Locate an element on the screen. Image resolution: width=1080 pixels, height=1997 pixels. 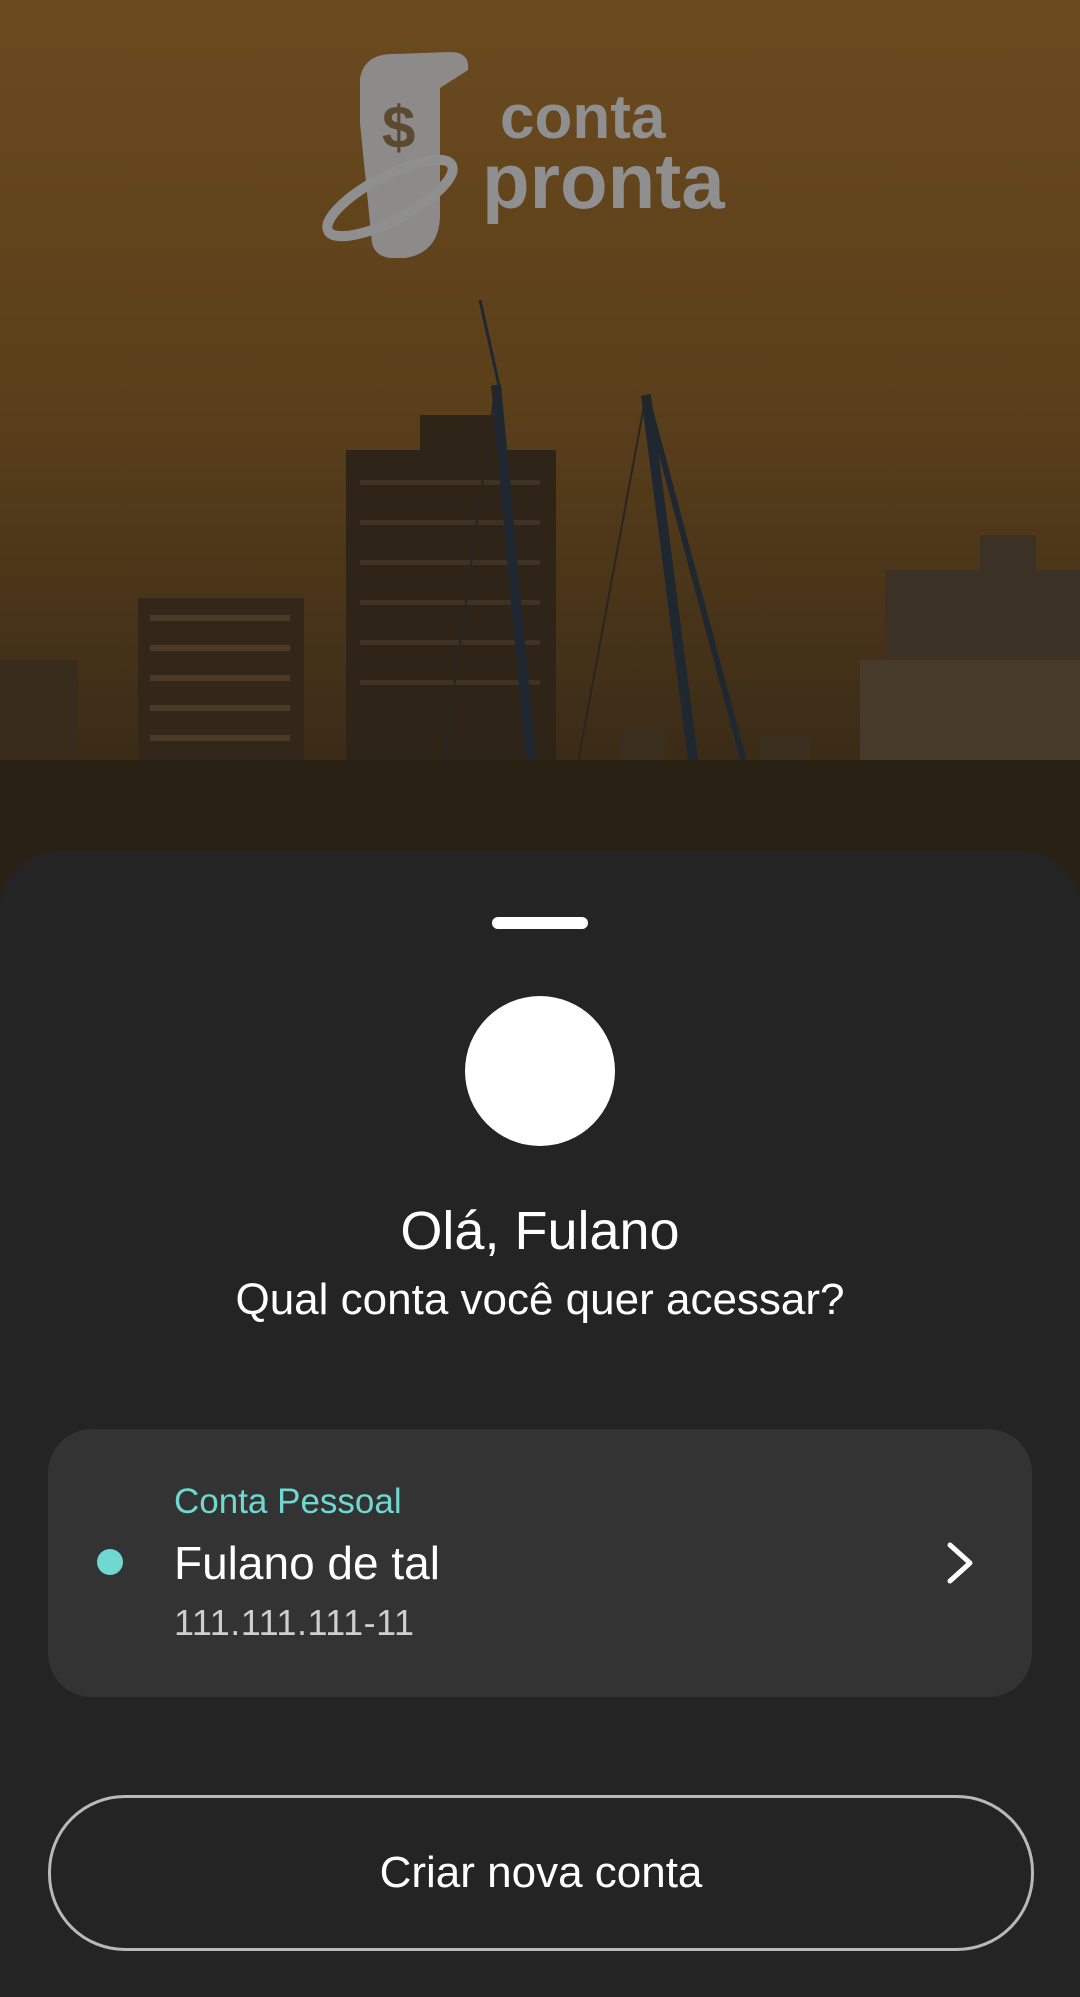
receipt-dollar-icon: $ is located at coordinates (395, 155).